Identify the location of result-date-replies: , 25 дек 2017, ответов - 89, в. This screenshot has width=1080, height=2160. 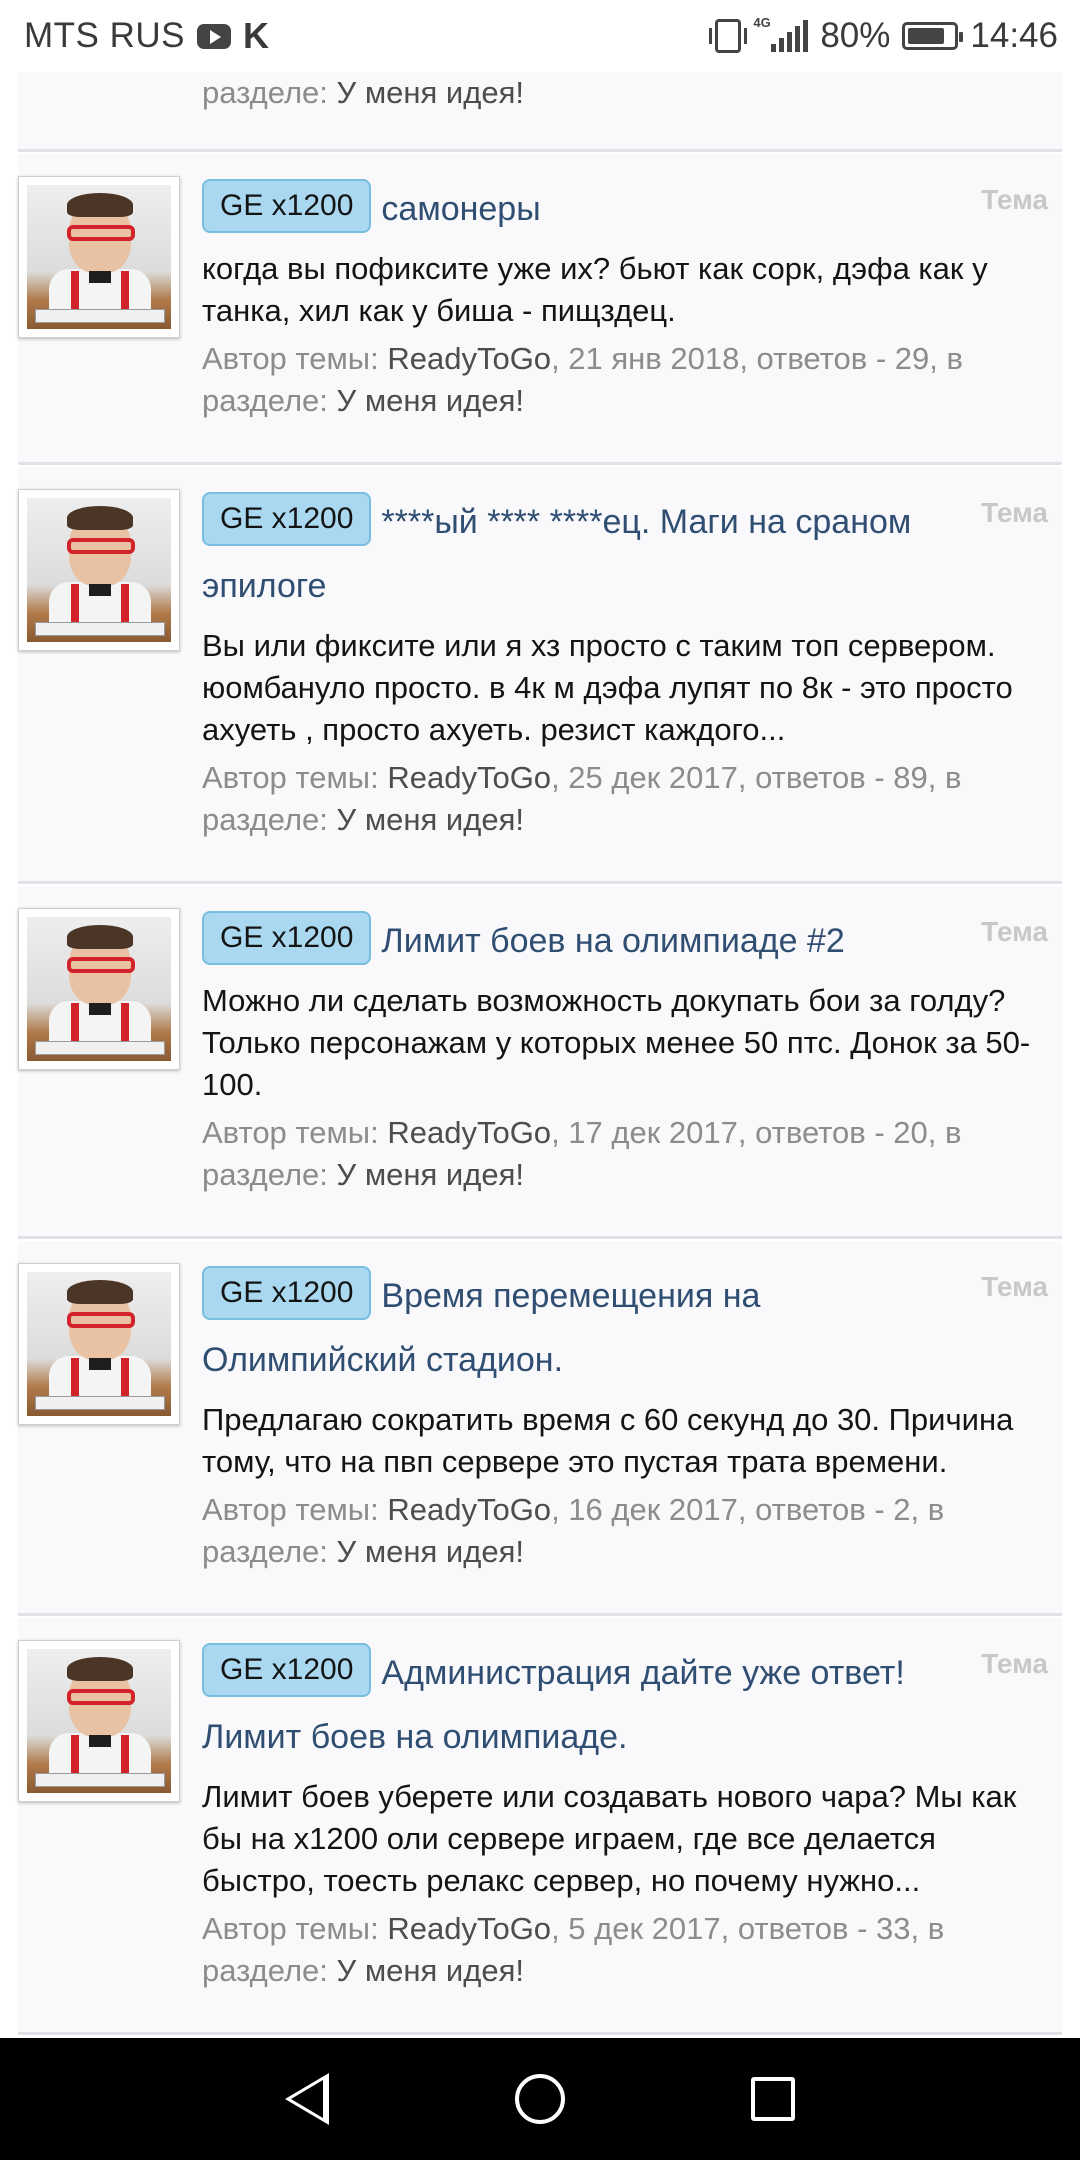
(756, 778).